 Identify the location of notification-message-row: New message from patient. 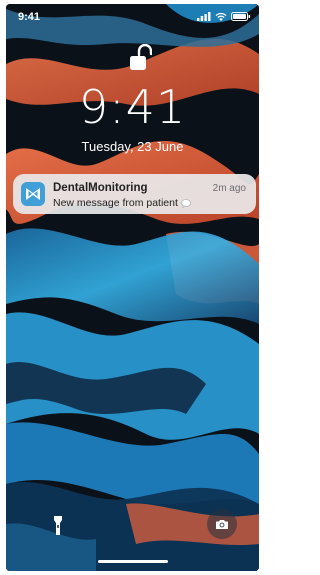
(122, 203).